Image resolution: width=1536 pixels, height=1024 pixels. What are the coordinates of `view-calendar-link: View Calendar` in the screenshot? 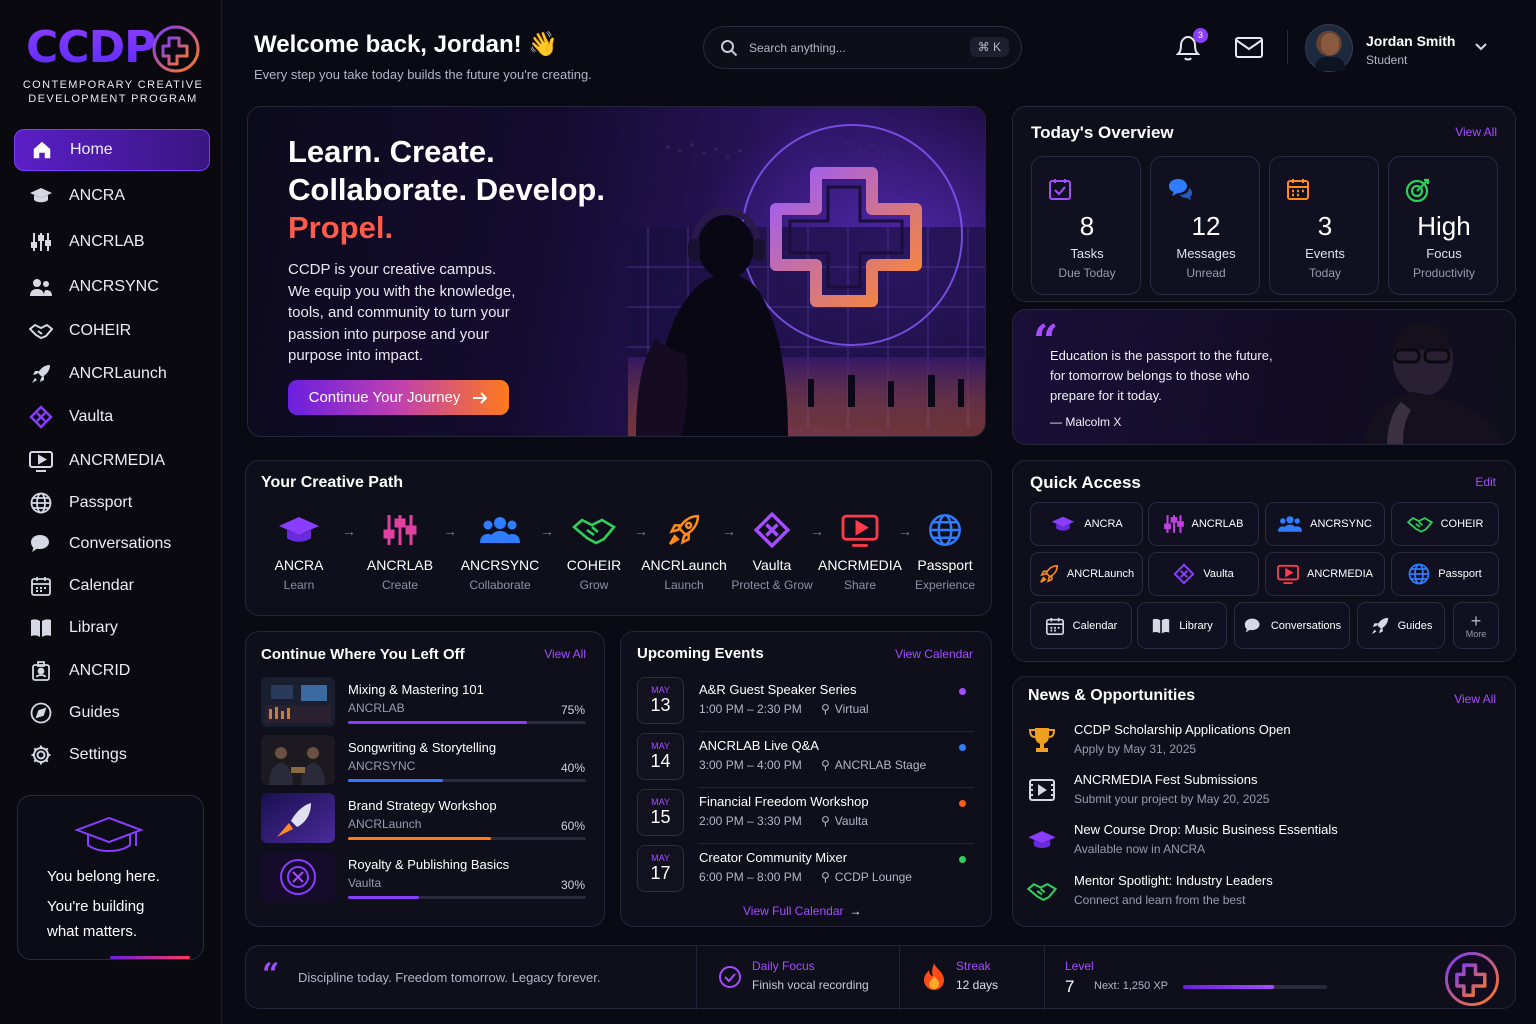 It's located at (934, 654).